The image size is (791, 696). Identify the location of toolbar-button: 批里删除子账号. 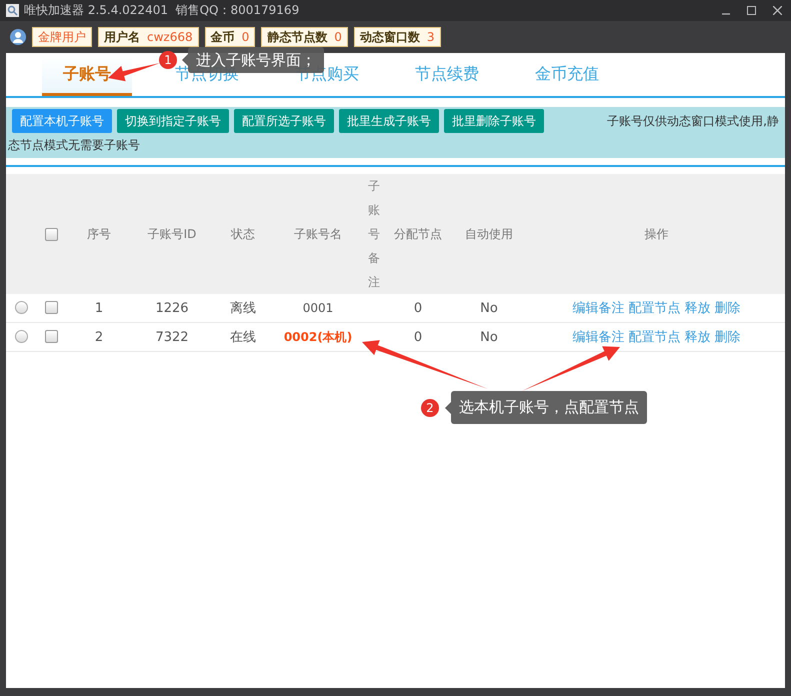
(494, 121).